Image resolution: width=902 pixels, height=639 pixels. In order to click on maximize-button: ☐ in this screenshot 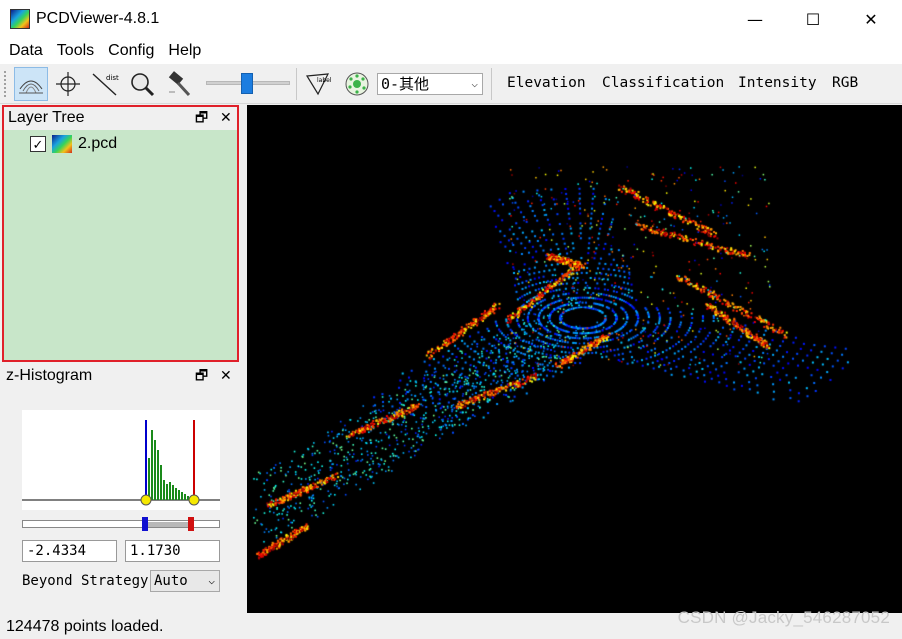, I will do `click(813, 19)`.